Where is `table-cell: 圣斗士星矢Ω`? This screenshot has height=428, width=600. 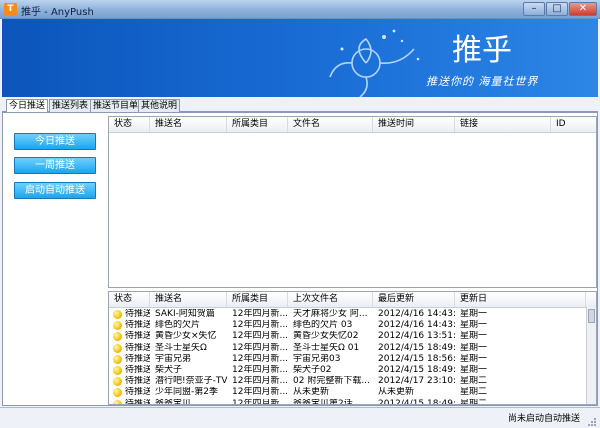
table-cell: 圣斗士星矢Ω is located at coordinates (181, 347).